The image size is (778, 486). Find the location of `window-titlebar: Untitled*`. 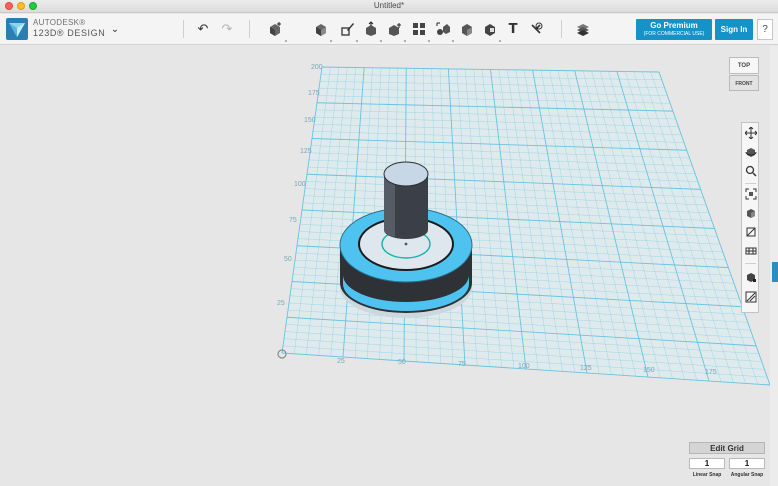

window-titlebar: Untitled* is located at coordinates (389, 6).